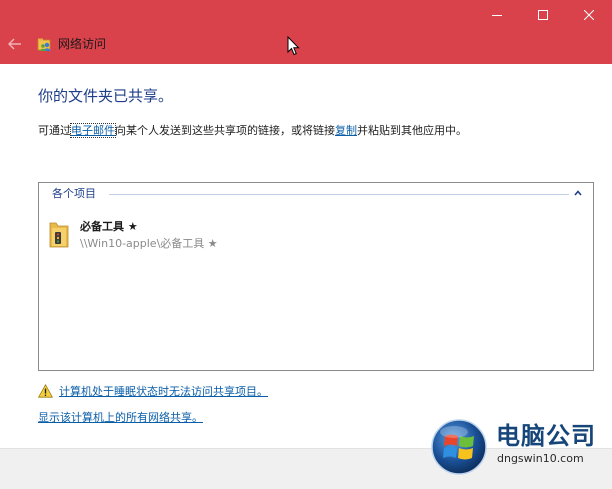  I want to click on title-bar: 网络访问, so click(306, 32).